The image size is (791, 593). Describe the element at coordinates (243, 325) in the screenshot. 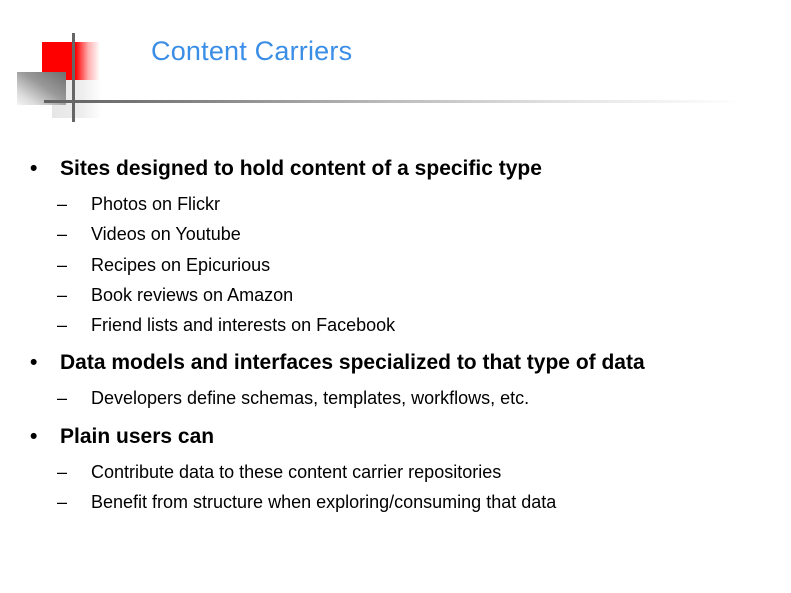

I see `sub-bullet-text: Friend lists and interests on Facebook` at that location.